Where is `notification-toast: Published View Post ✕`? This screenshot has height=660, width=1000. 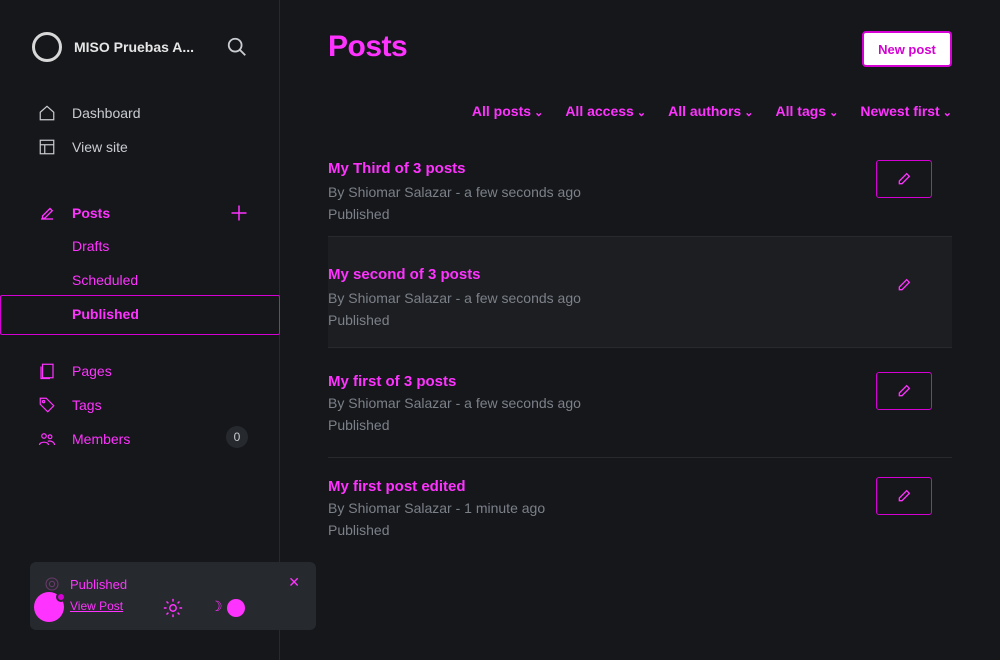 notification-toast: Published View Post ✕ is located at coordinates (173, 596).